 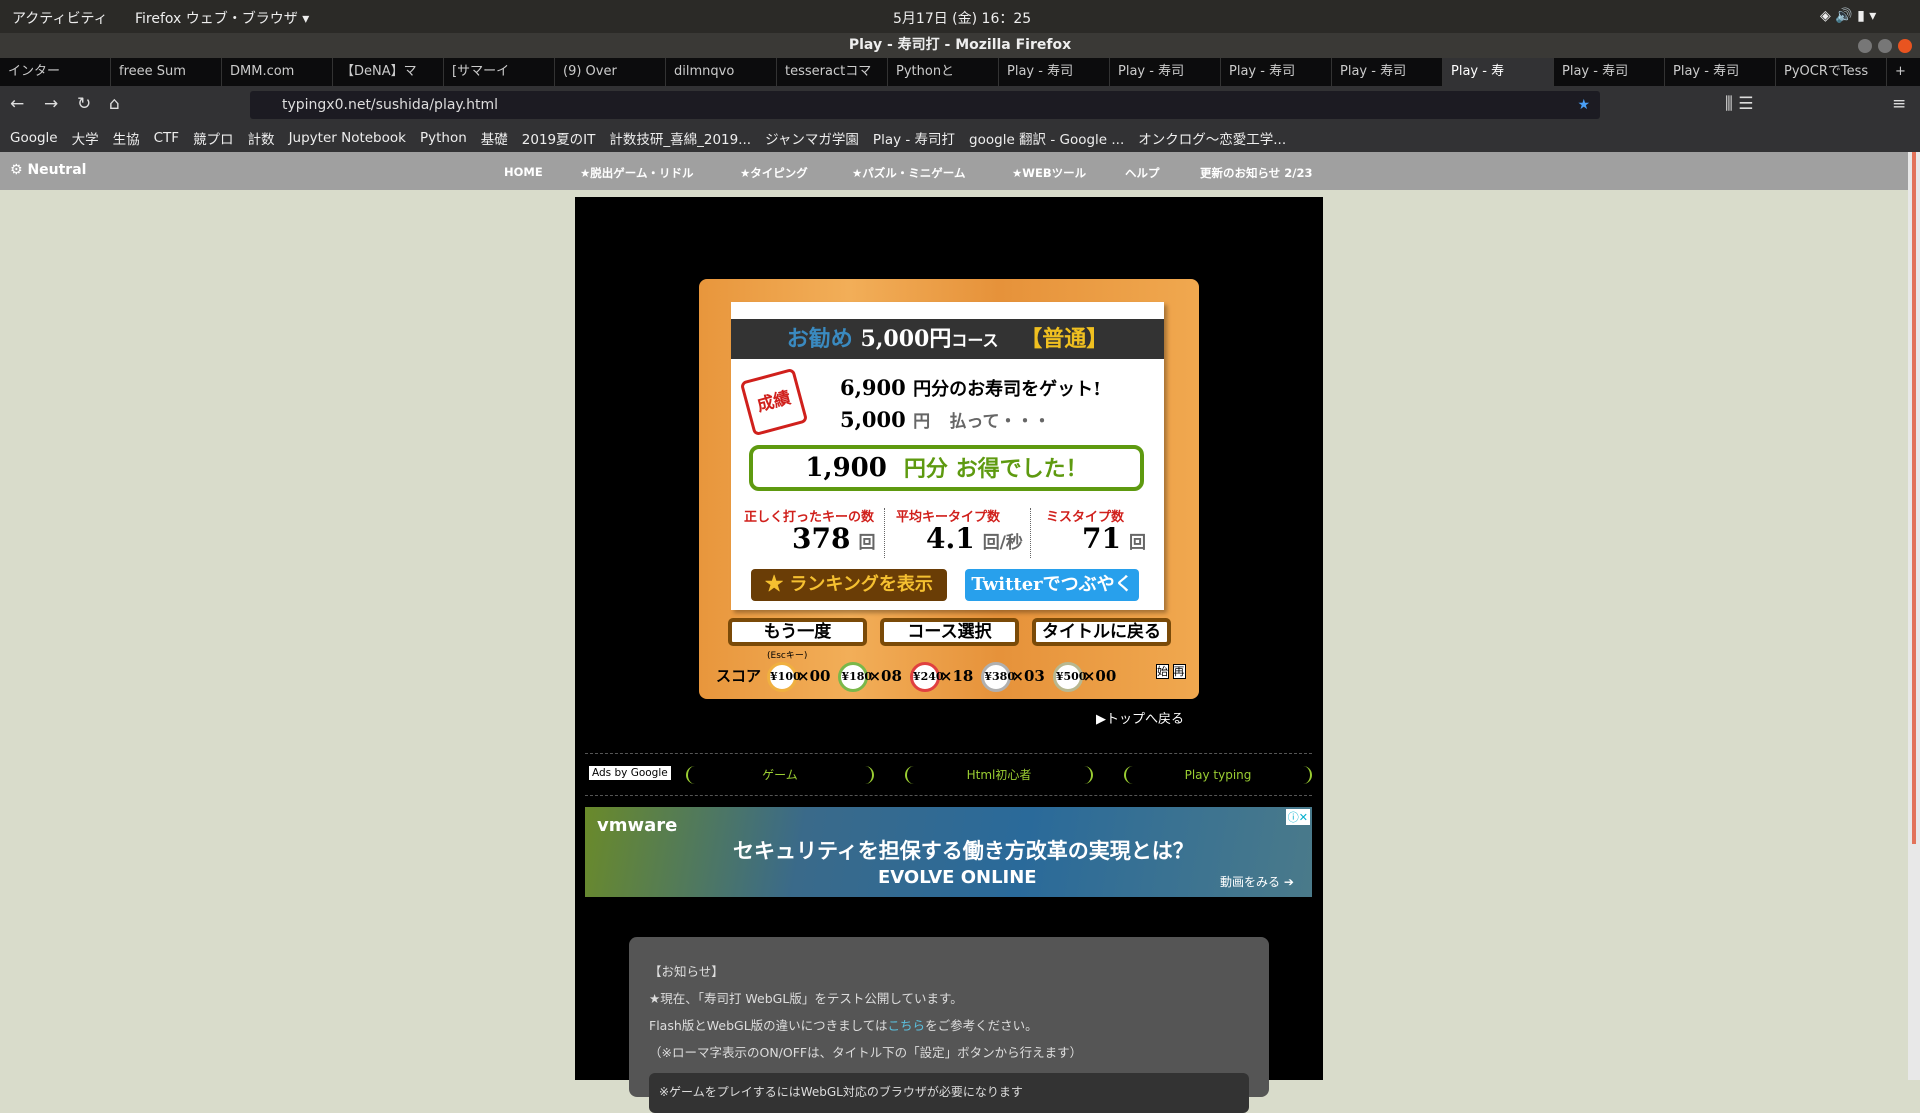 What do you see at coordinates (126, 138) in the screenshot?
I see `bookmark-item: 生協` at bounding box center [126, 138].